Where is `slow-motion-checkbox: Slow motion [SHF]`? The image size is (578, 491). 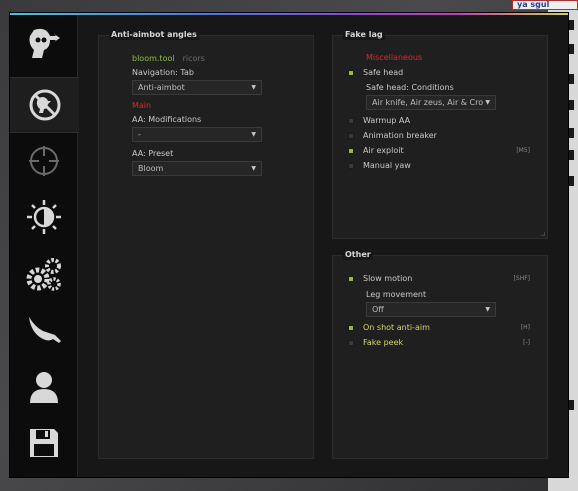 slow-motion-checkbox: Slow motion [SHF] is located at coordinates (446, 278).